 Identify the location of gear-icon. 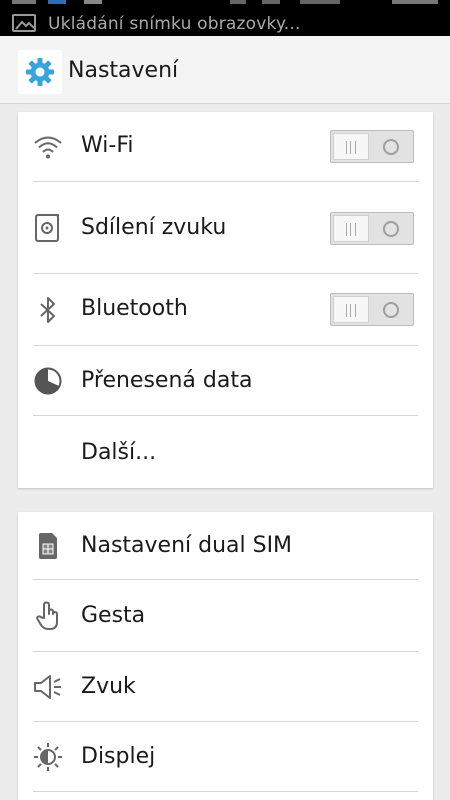
(40, 72).